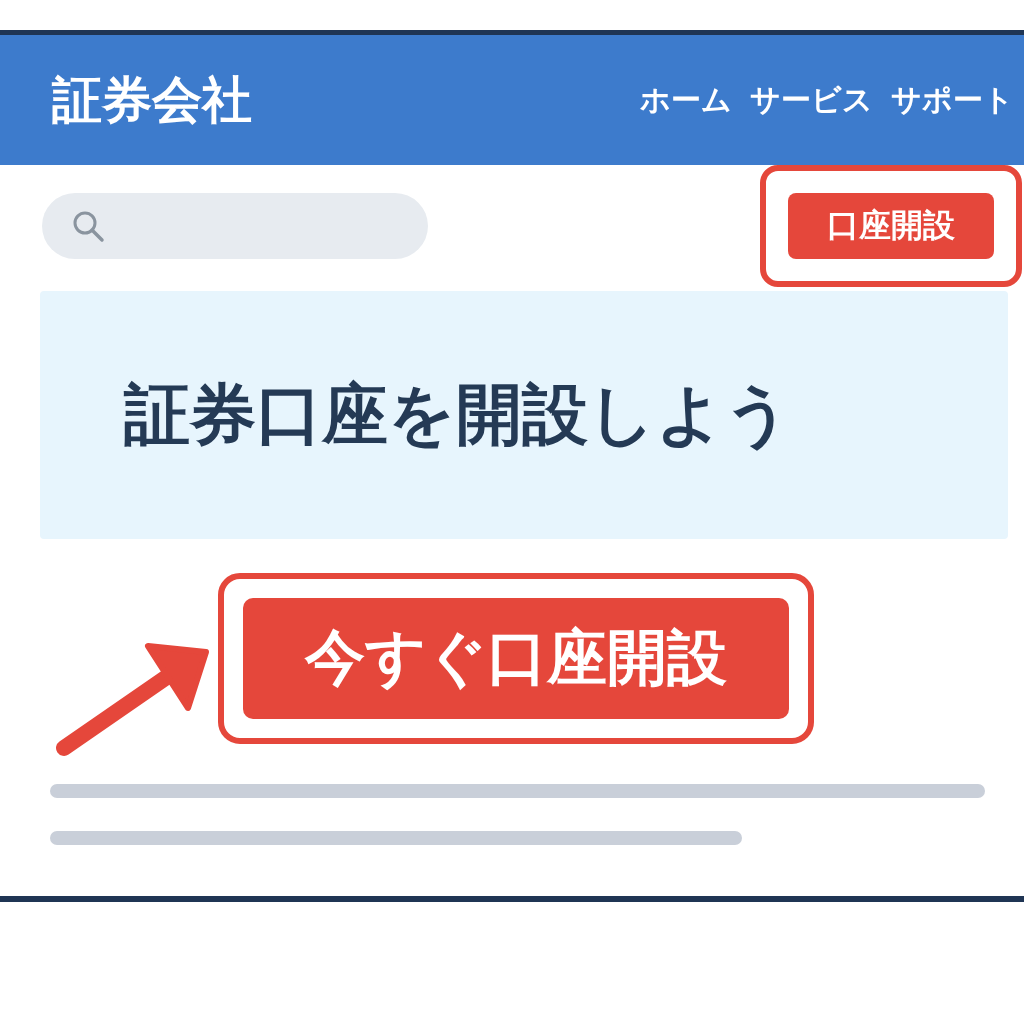 Image resolution: width=1024 pixels, height=1024 pixels. What do you see at coordinates (952, 100) in the screenshot?
I see `nav-link: サポート` at bounding box center [952, 100].